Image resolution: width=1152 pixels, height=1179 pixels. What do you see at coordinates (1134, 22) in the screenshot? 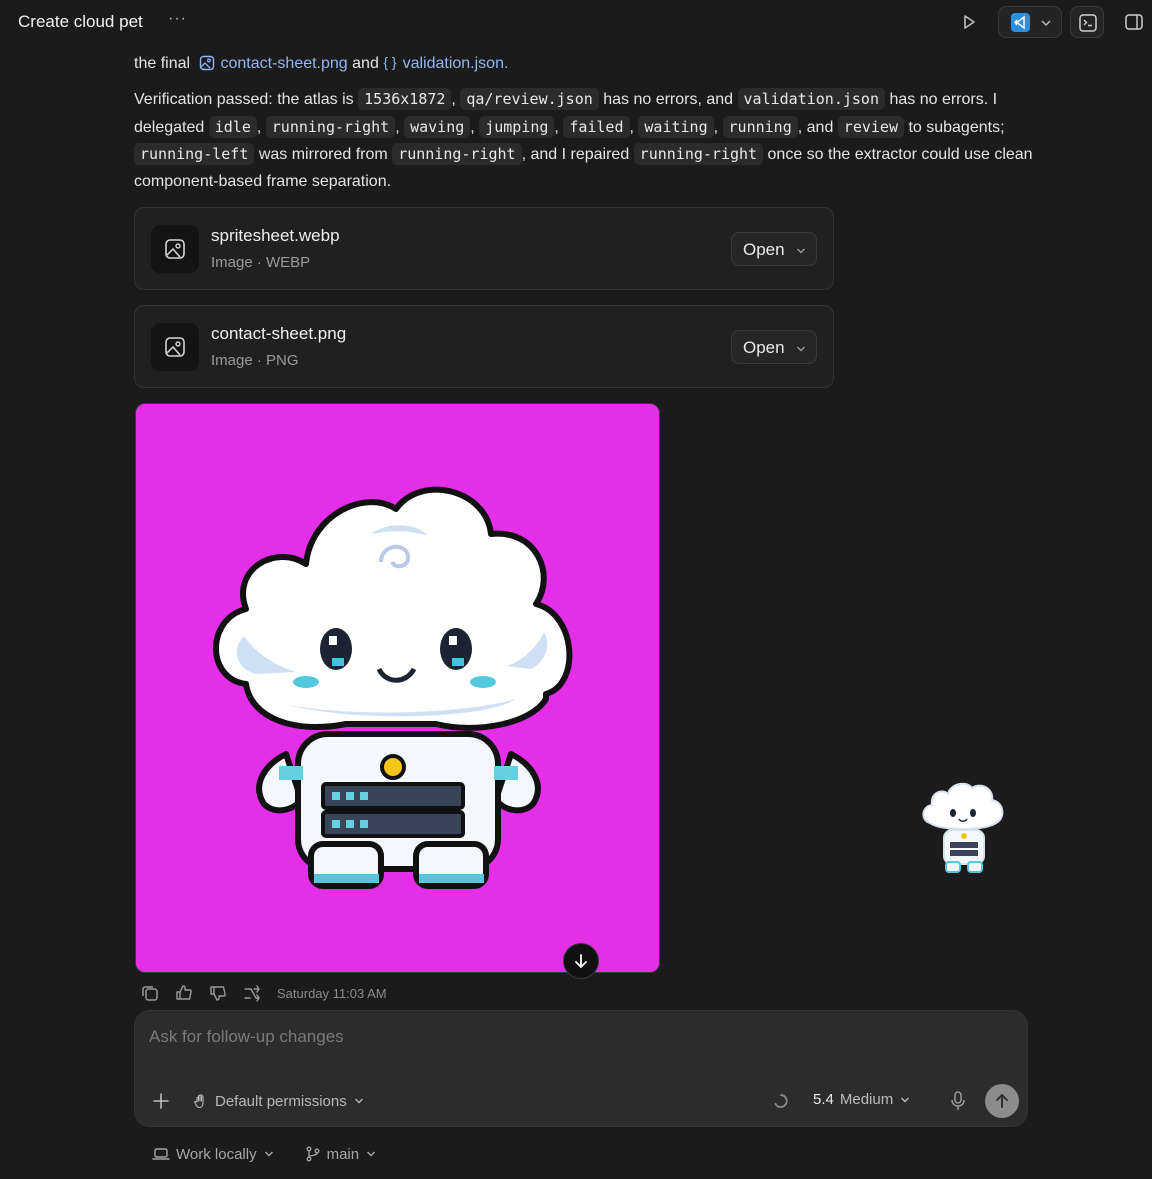
I see `panel-icon` at bounding box center [1134, 22].